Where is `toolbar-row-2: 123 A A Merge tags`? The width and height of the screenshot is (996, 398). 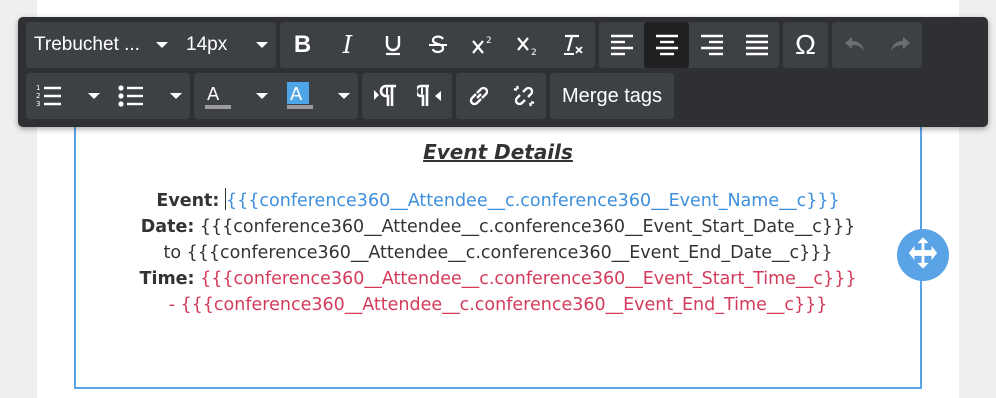
toolbar-row-2: 123 A A Merge tags is located at coordinates (352, 96).